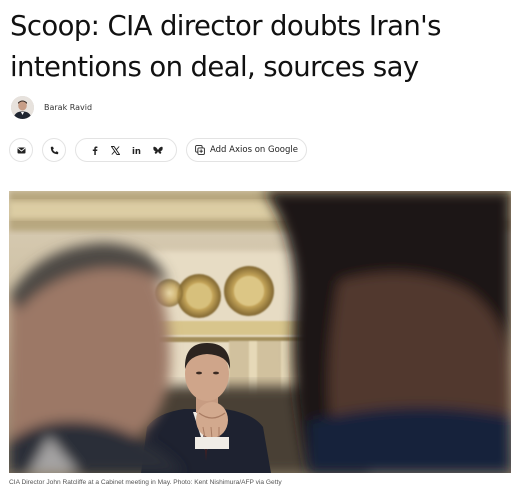  Describe the element at coordinates (200, 150) in the screenshot. I see `google-add-icon` at that location.